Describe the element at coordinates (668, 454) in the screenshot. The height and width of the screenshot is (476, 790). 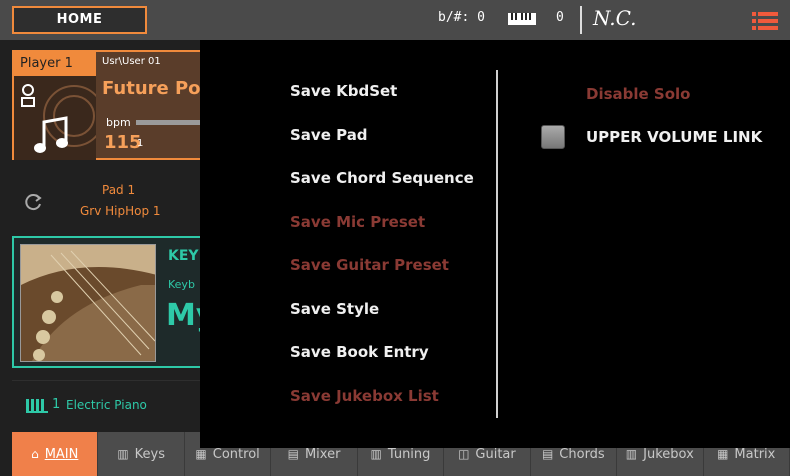
I see `tab-label: Jukebox` at that location.